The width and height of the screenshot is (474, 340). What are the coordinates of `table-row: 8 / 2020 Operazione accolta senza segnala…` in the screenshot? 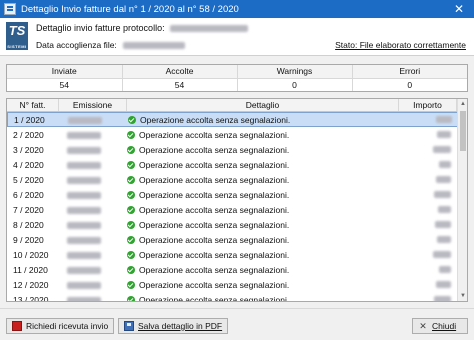 It's located at (237, 224).